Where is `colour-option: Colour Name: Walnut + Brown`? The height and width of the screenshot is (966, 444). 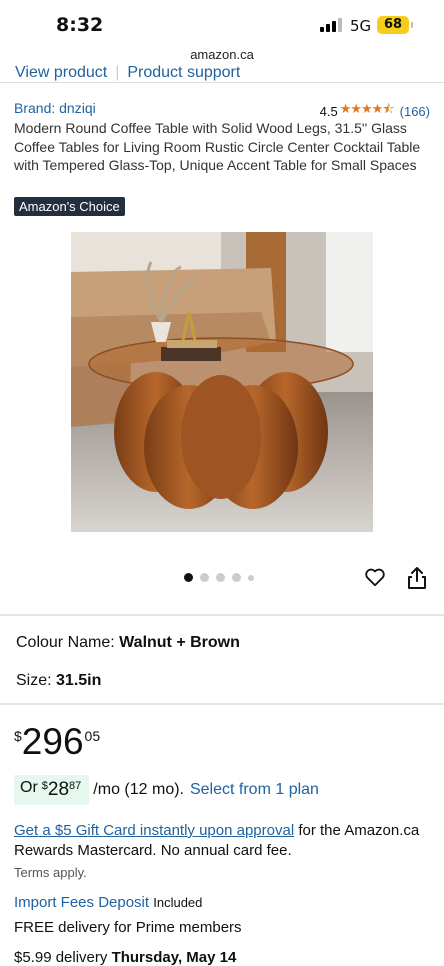 colour-option: Colour Name: Walnut + Brown is located at coordinates (128, 643).